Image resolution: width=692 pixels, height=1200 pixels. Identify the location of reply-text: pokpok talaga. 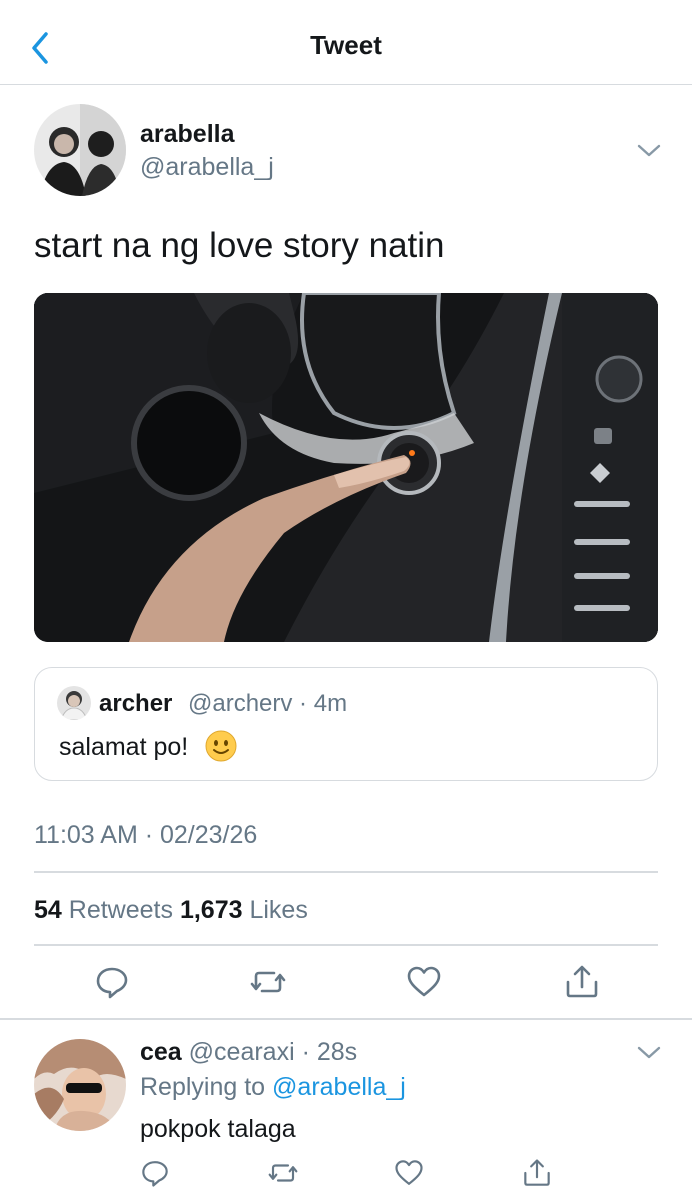
(218, 1129).